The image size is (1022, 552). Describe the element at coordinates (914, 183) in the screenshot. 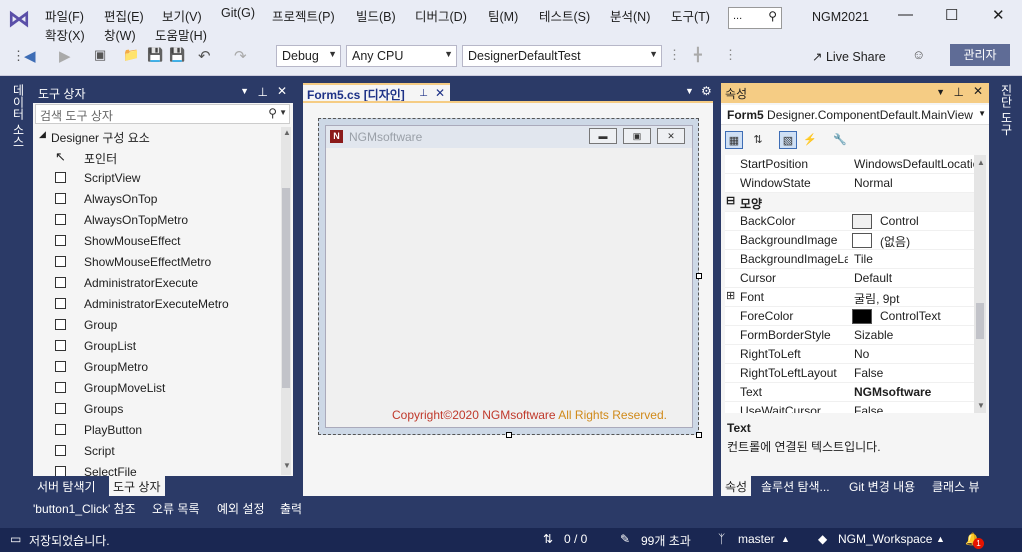

I see `property-value: Normal` at that location.